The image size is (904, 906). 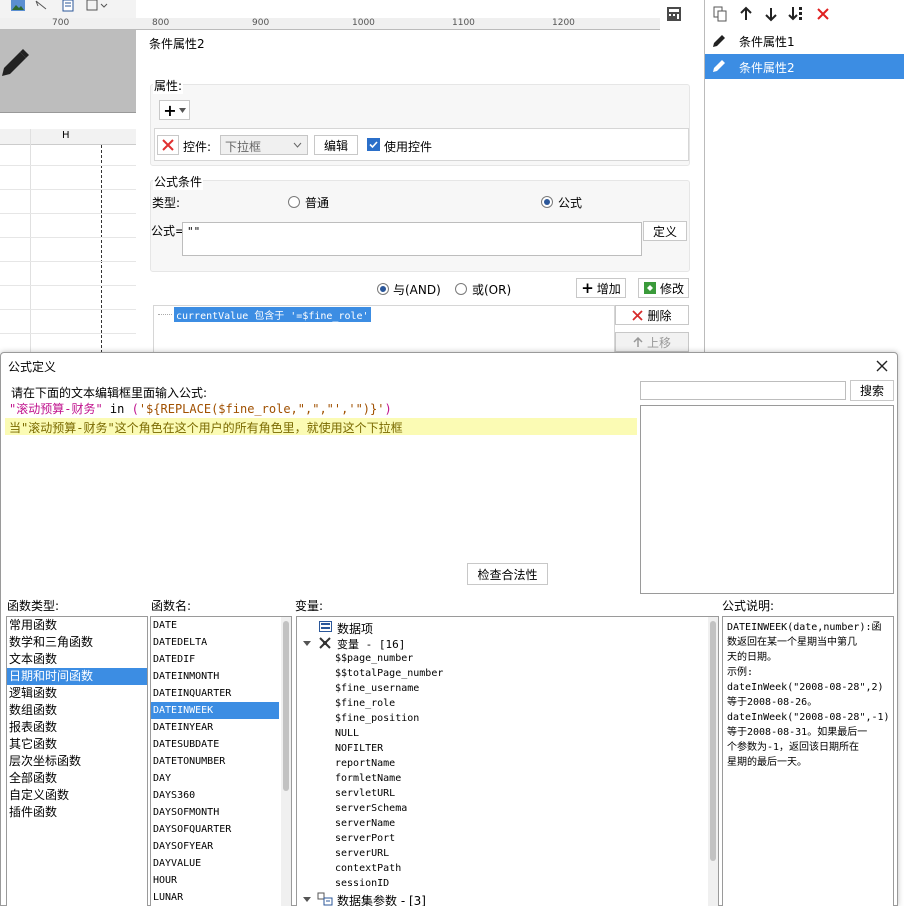 I want to click on list-item: 文本函数, so click(x=77, y=659).